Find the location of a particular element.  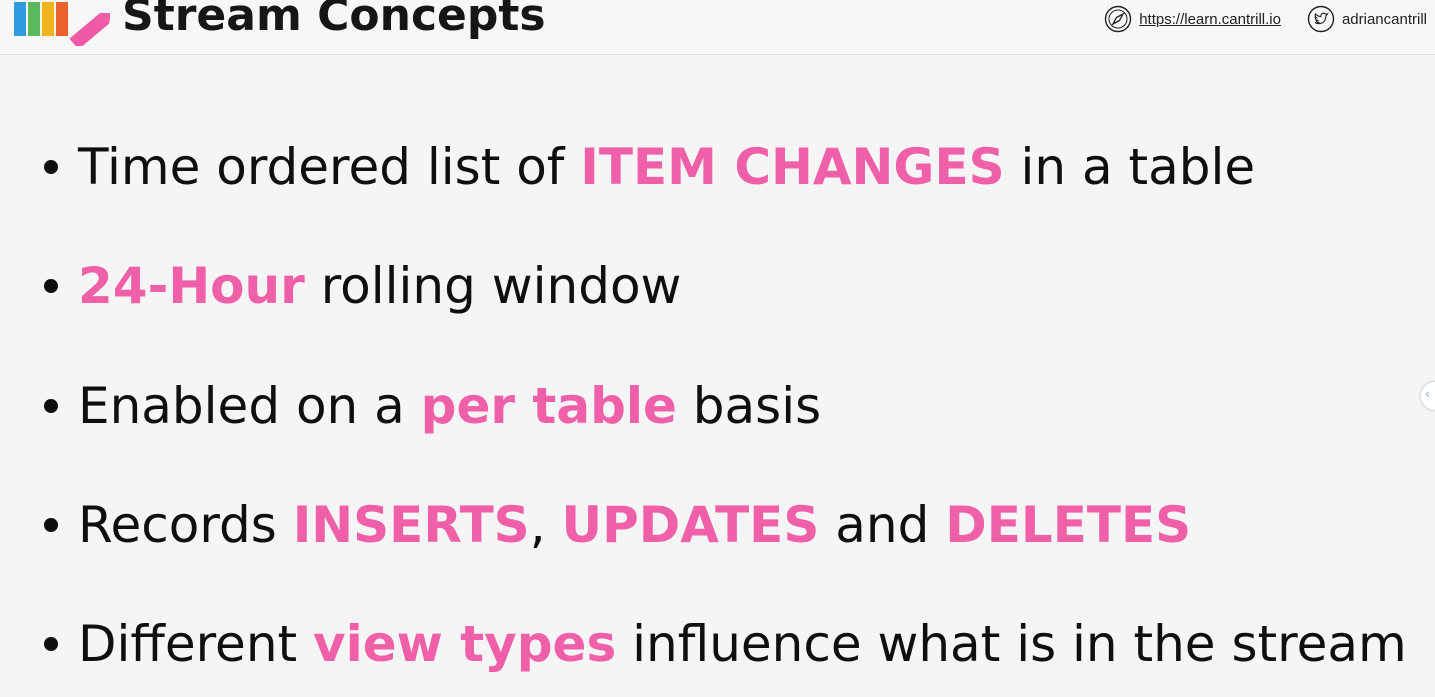

bullet-highlight: 24-Hour is located at coordinates (191, 286).